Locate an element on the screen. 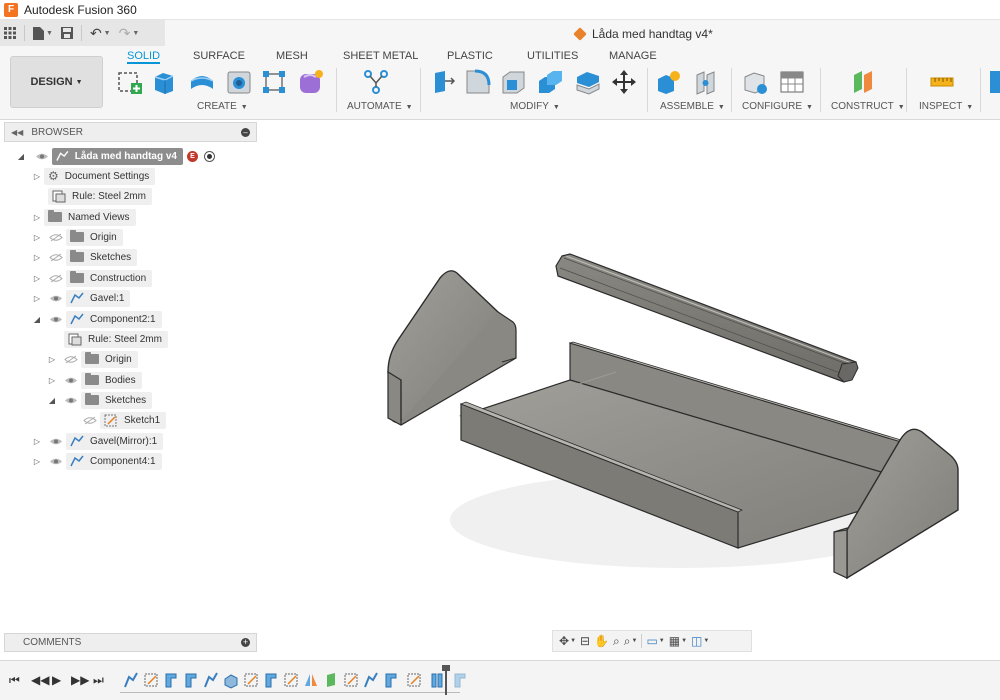 This screenshot has height=700, width=1000. orbit-button: ✥ ▼ is located at coordinates (567, 641).